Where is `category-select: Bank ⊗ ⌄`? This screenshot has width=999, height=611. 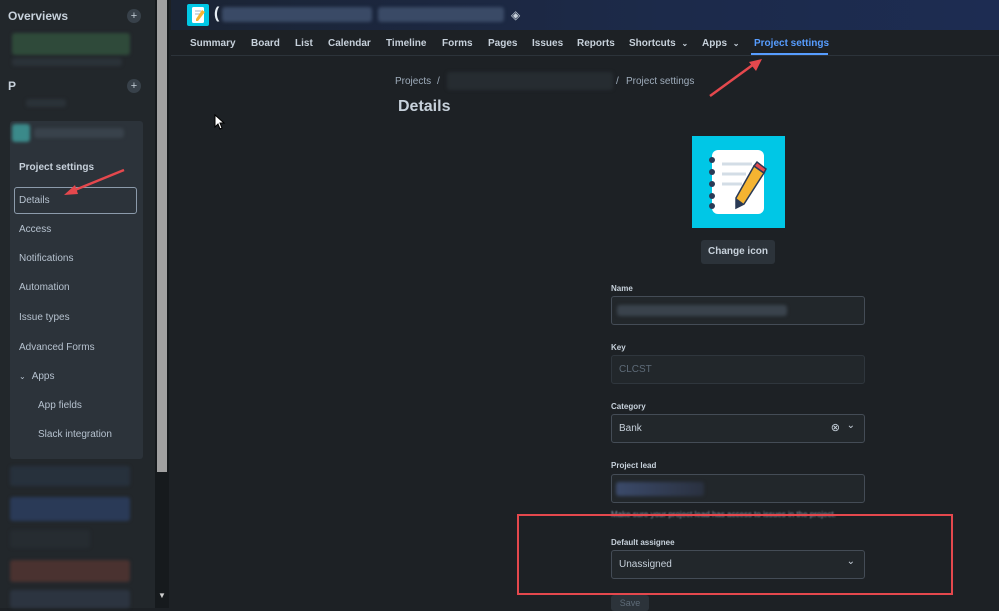
category-select: Bank ⊗ ⌄ is located at coordinates (738, 428).